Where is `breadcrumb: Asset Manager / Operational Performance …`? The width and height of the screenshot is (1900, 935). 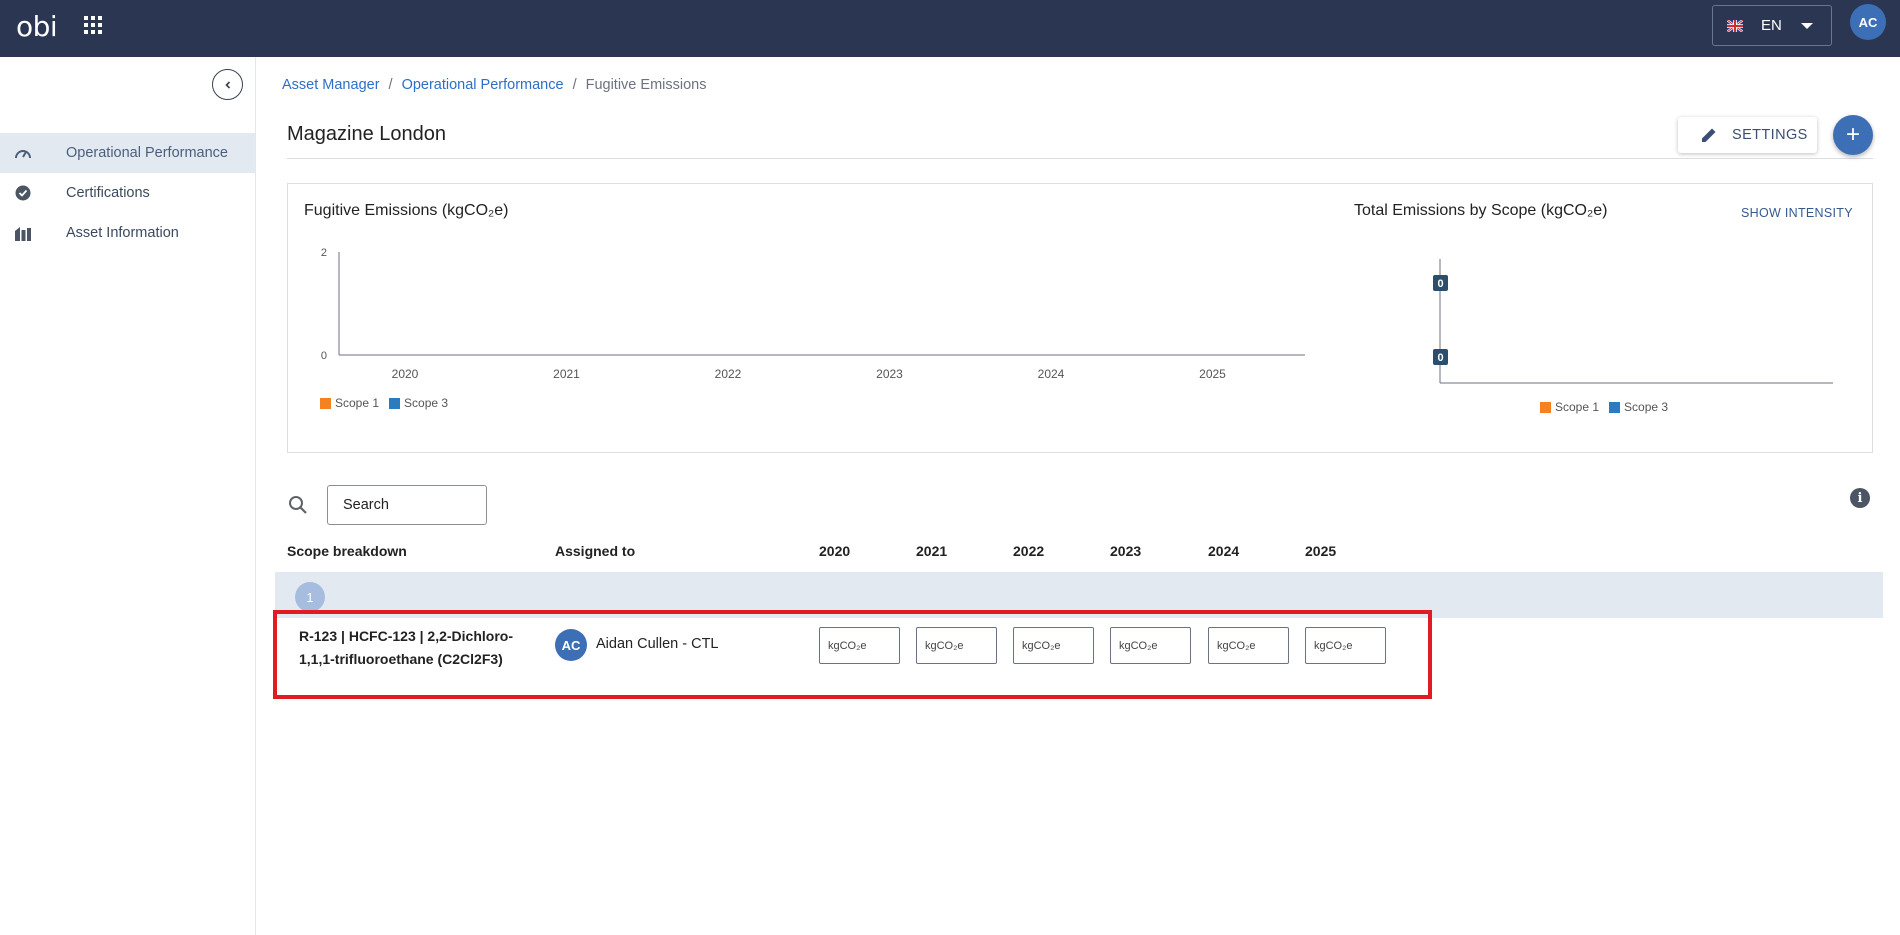
breadcrumb: Asset Manager / Operational Performance … is located at coordinates (494, 85).